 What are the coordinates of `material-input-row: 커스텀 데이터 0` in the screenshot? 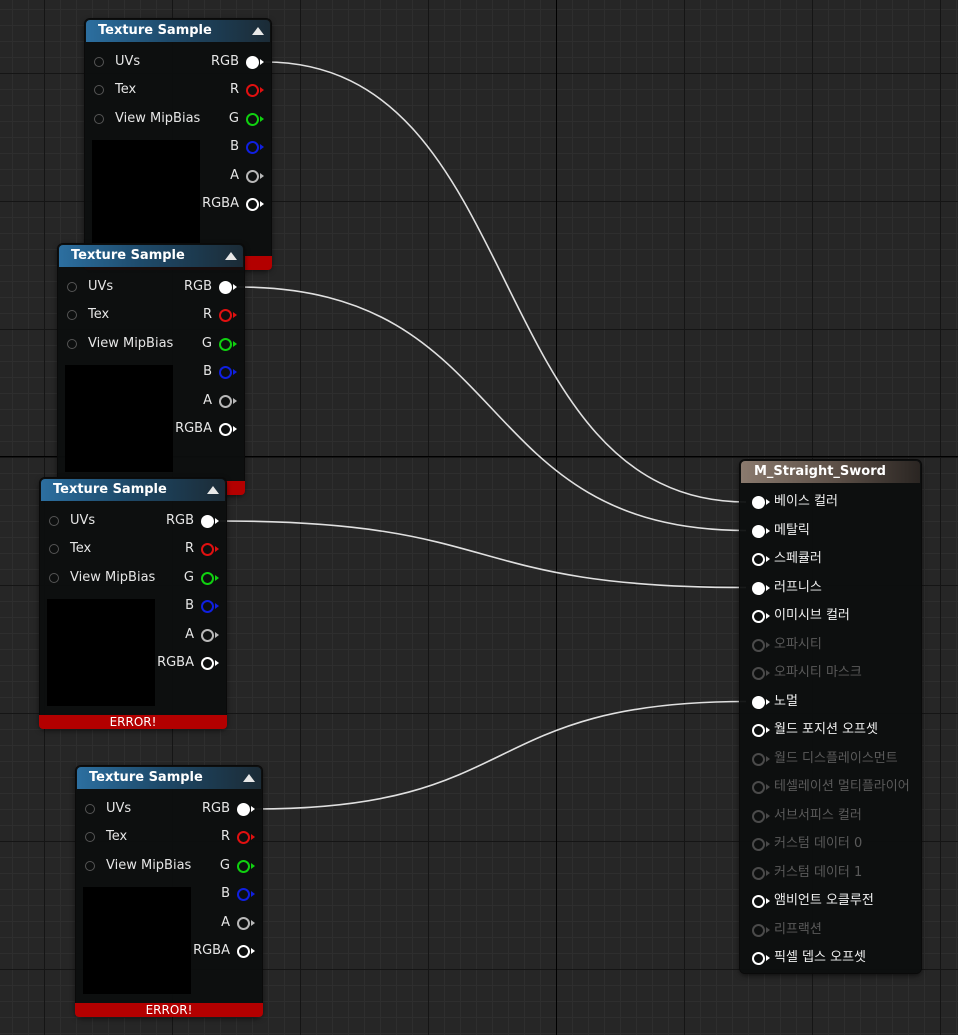 It's located at (830, 844).